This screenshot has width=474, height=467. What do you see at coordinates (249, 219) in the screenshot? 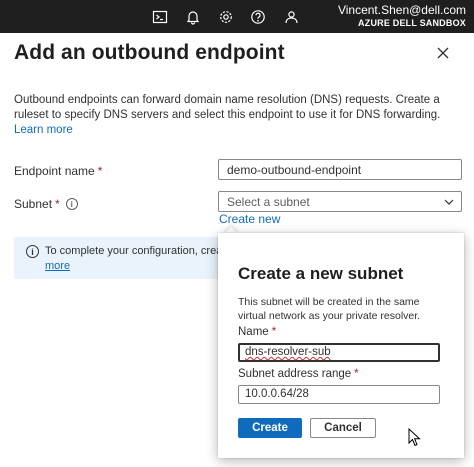
I see `create-new-link: Create new` at bounding box center [249, 219].